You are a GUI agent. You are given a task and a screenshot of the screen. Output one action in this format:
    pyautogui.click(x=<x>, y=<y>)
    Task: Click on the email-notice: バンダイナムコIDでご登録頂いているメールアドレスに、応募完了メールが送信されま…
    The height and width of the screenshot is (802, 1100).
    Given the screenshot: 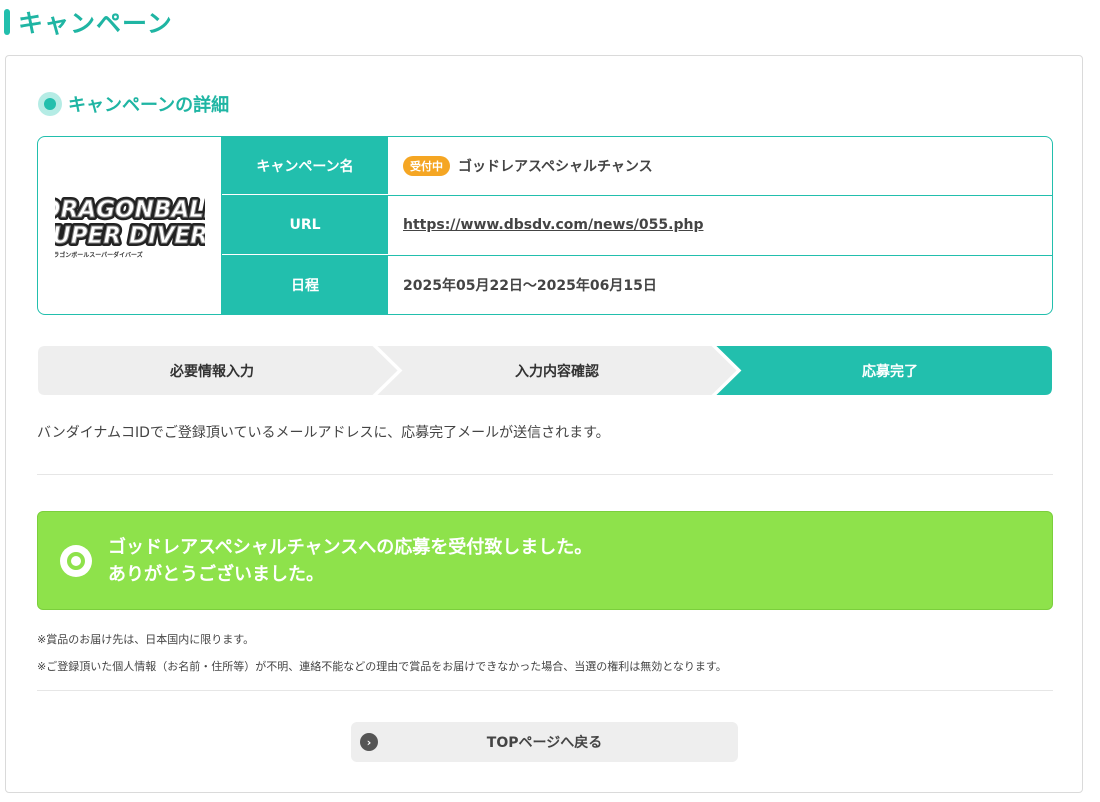 What is the action you would take?
    pyautogui.click(x=323, y=433)
    